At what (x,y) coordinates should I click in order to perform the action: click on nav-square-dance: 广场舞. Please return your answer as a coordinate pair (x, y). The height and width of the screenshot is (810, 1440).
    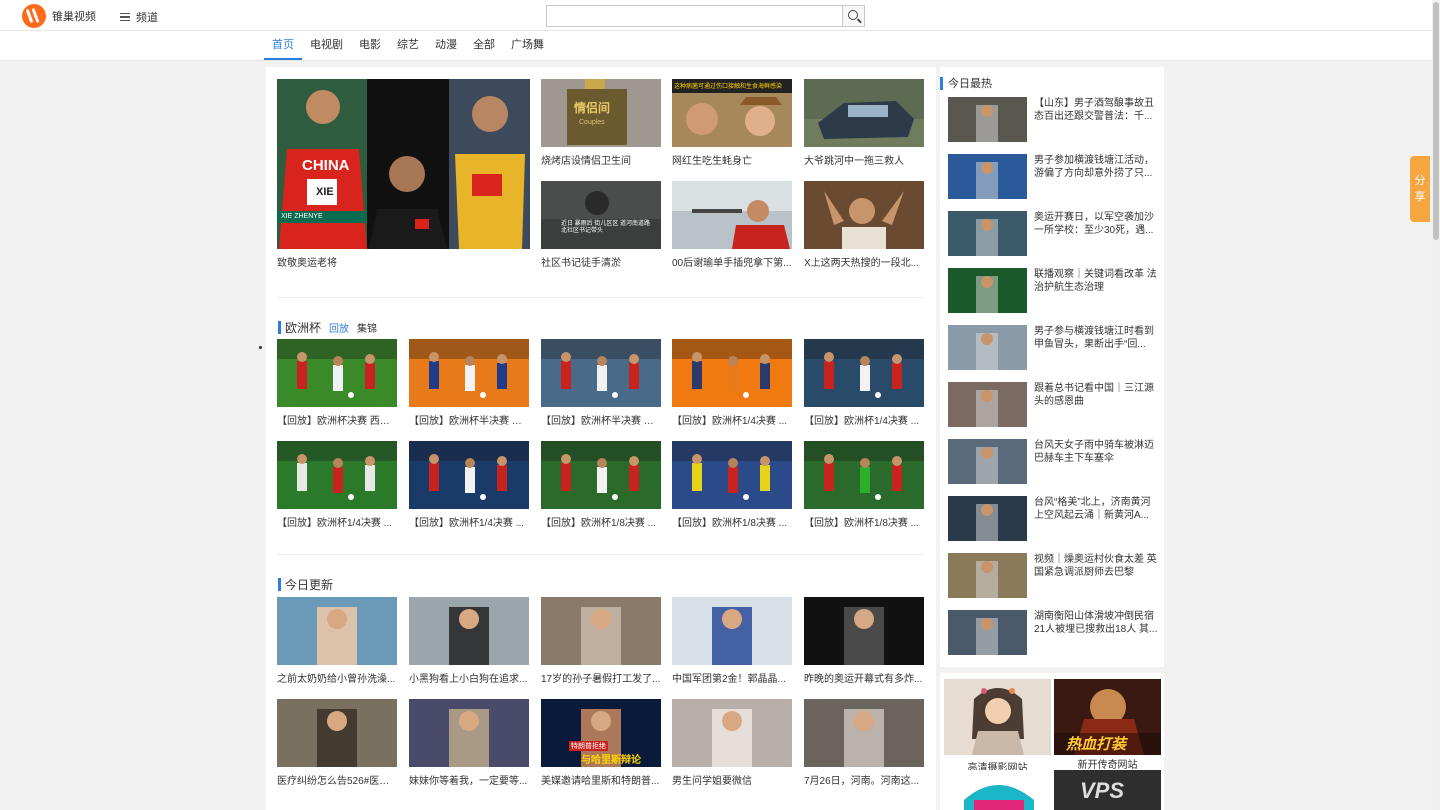
    Looking at the image, I should click on (527, 45).